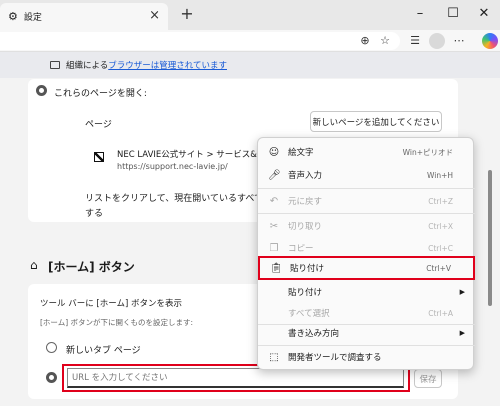  Describe the element at coordinates (172, 166) in the screenshot. I see `page-url: https://support.nec-lavie.jp/` at that location.